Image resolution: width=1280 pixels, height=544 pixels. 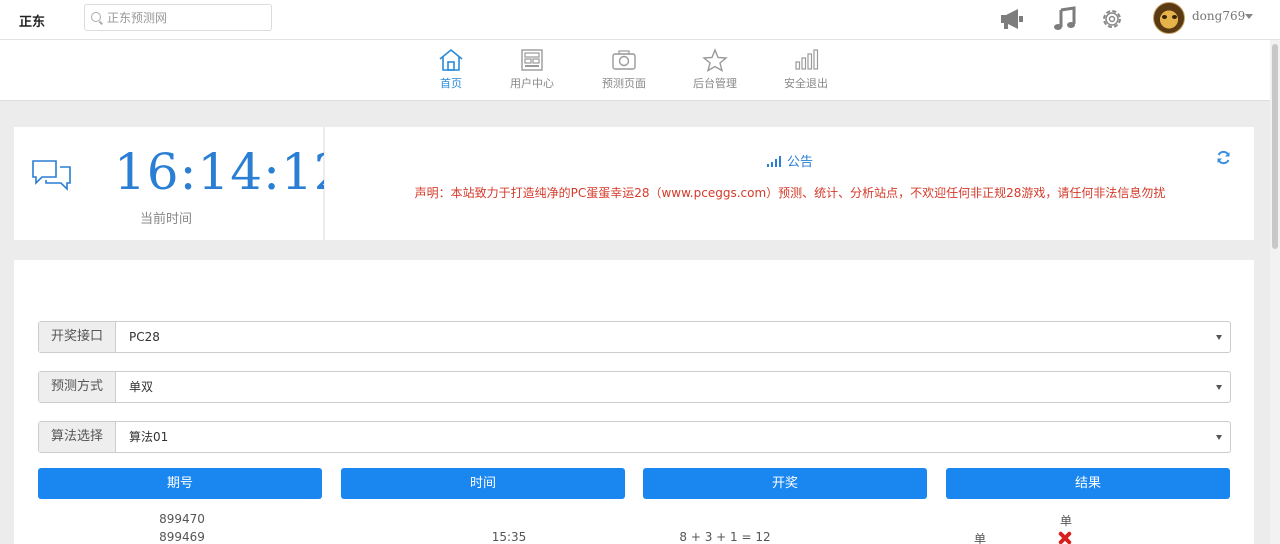 What do you see at coordinates (640, 20) in the screenshot?
I see `top-bar: 正东 dong769` at bounding box center [640, 20].